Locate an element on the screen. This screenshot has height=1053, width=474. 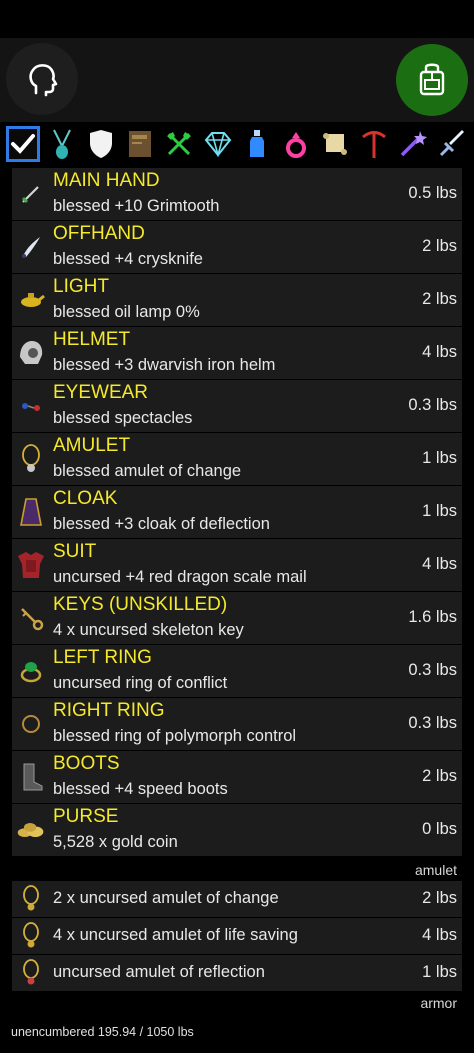
tab-food is located at coordinates (179, 144).